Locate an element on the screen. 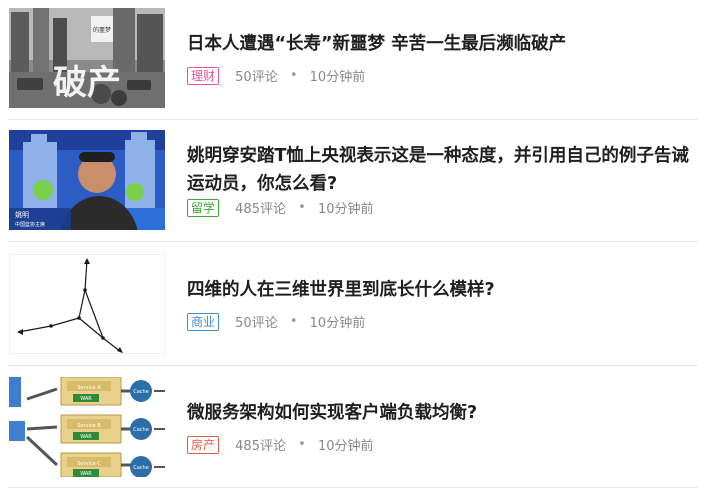 This screenshot has width=712, height=494. war-label-b: WAR is located at coordinates (86, 437).